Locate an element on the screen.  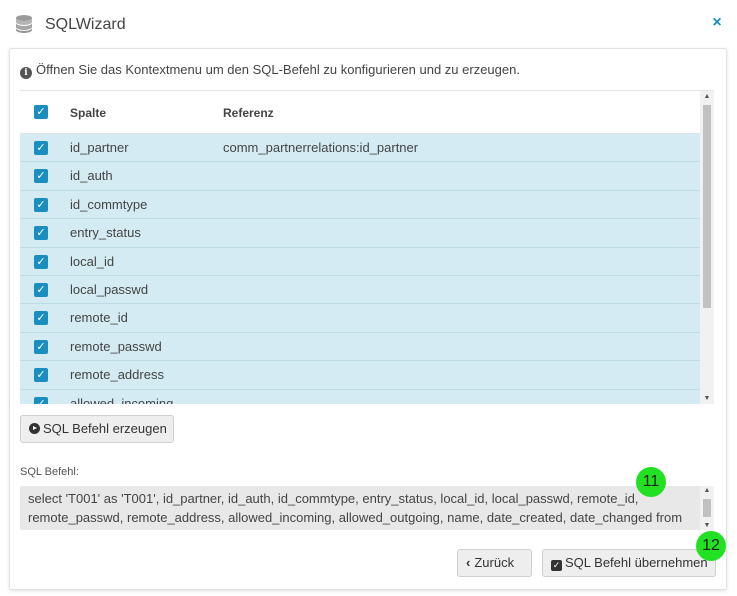
table-header: ✓ Spalte Referenz is located at coordinates (360, 112).